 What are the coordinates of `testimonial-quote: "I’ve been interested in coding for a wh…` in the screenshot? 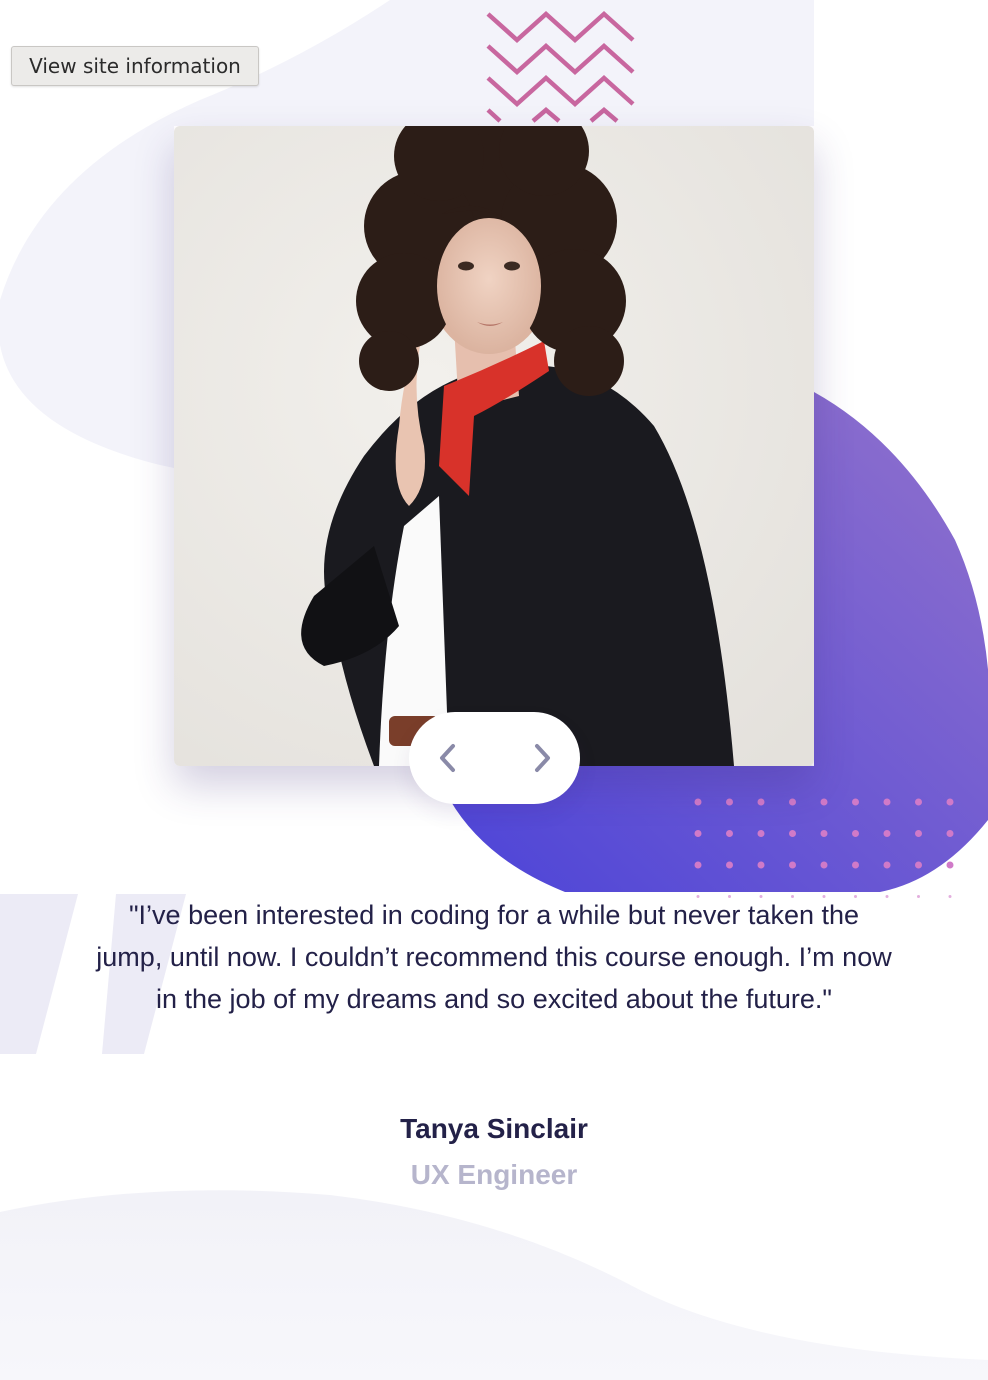 It's located at (494, 957).